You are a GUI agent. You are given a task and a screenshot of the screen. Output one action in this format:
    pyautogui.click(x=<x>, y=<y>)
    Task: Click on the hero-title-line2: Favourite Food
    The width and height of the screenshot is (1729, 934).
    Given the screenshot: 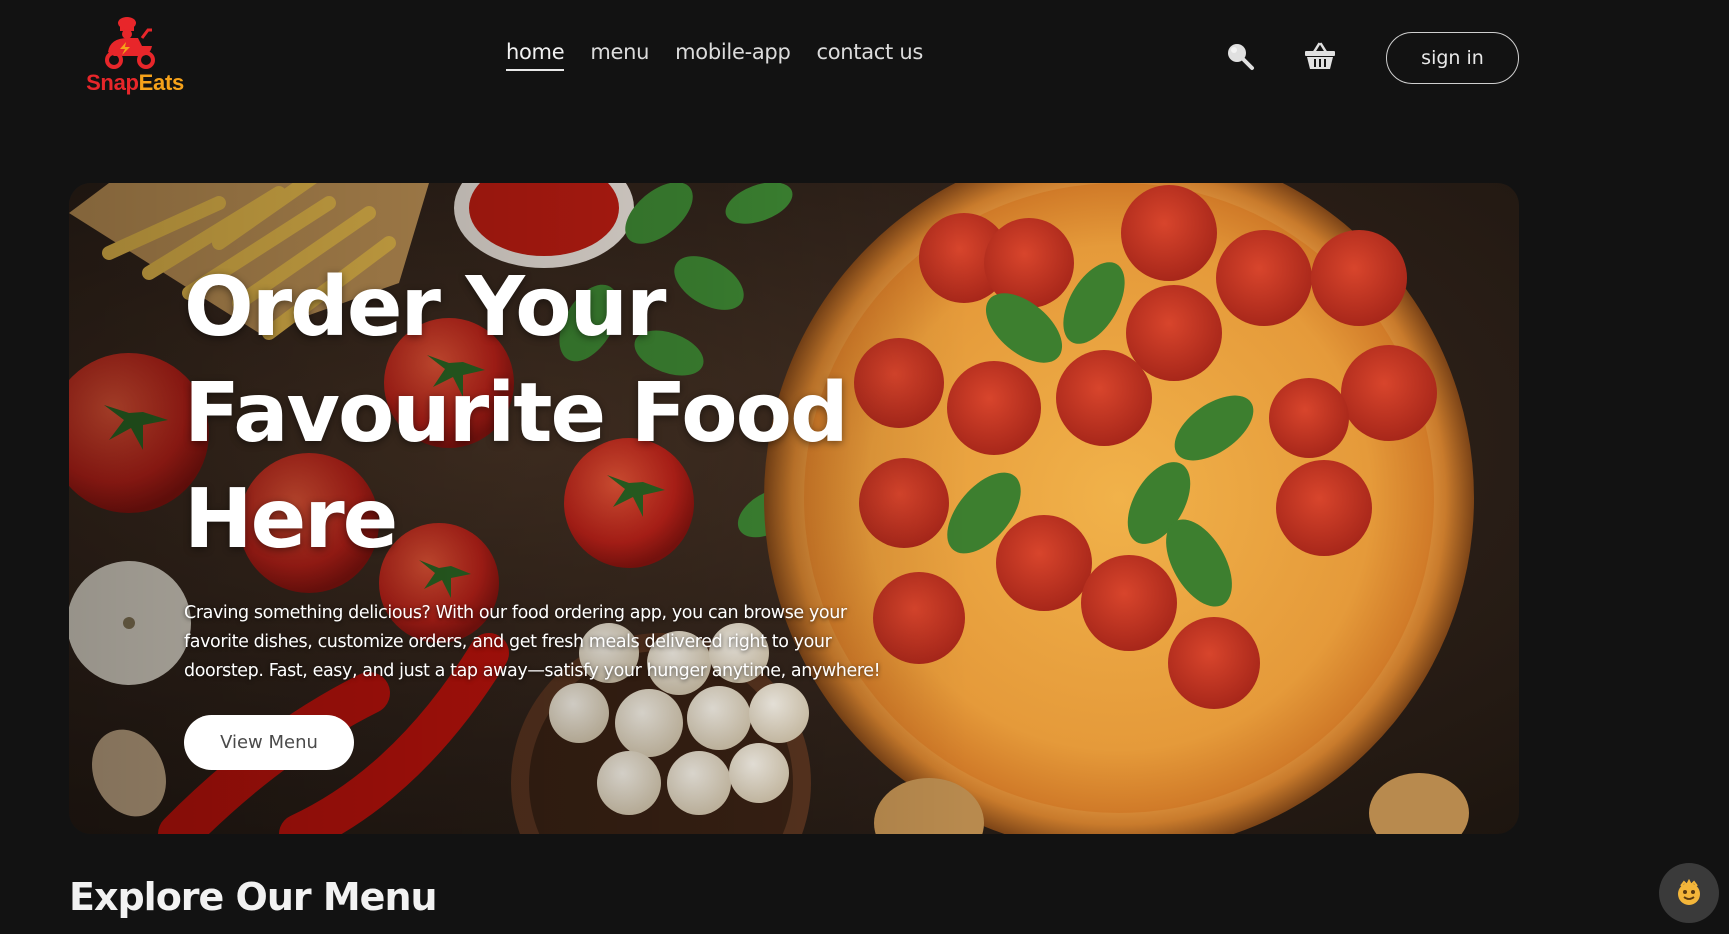 What is the action you would take?
    pyautogui.click(x=516, y=413)
    